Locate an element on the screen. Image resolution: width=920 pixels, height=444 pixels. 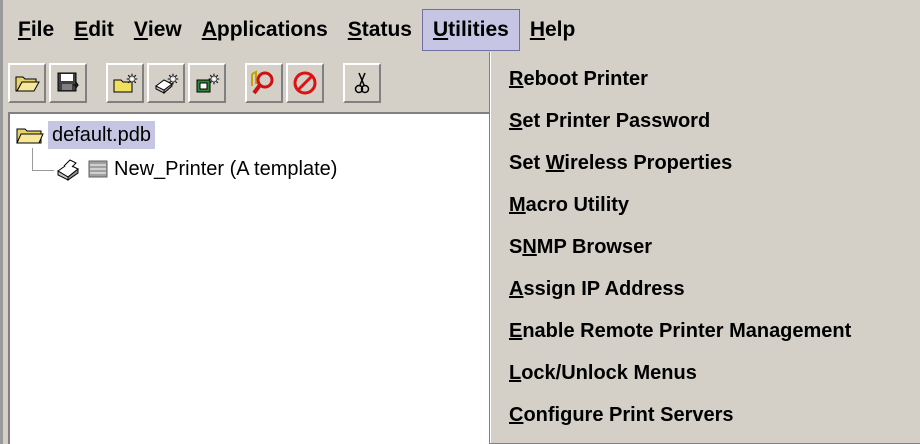
folder-icon is located at coordinates (30, 136).